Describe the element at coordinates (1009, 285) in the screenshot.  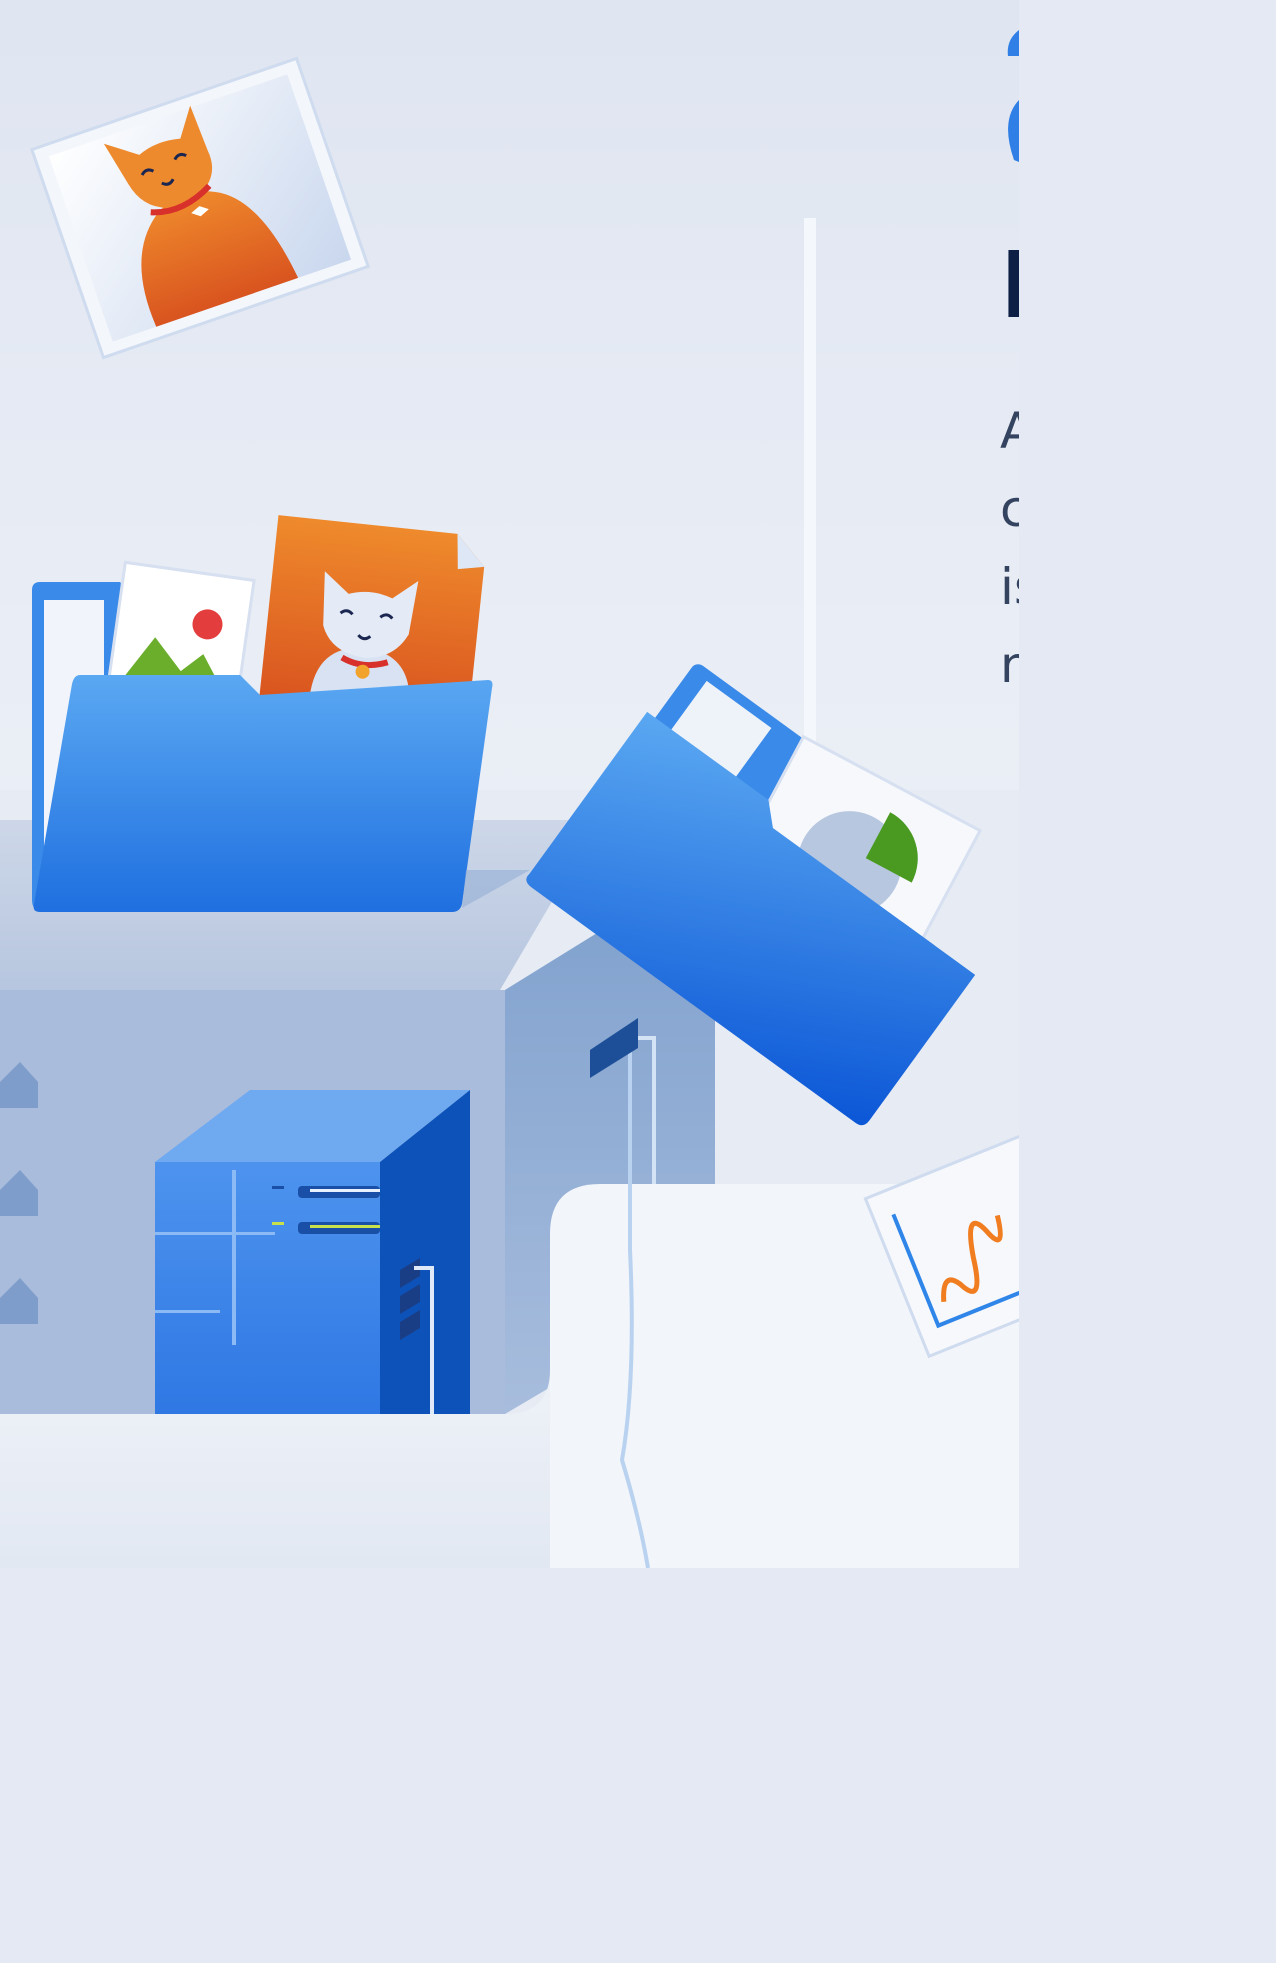
I see `page-heading: I` at that location.